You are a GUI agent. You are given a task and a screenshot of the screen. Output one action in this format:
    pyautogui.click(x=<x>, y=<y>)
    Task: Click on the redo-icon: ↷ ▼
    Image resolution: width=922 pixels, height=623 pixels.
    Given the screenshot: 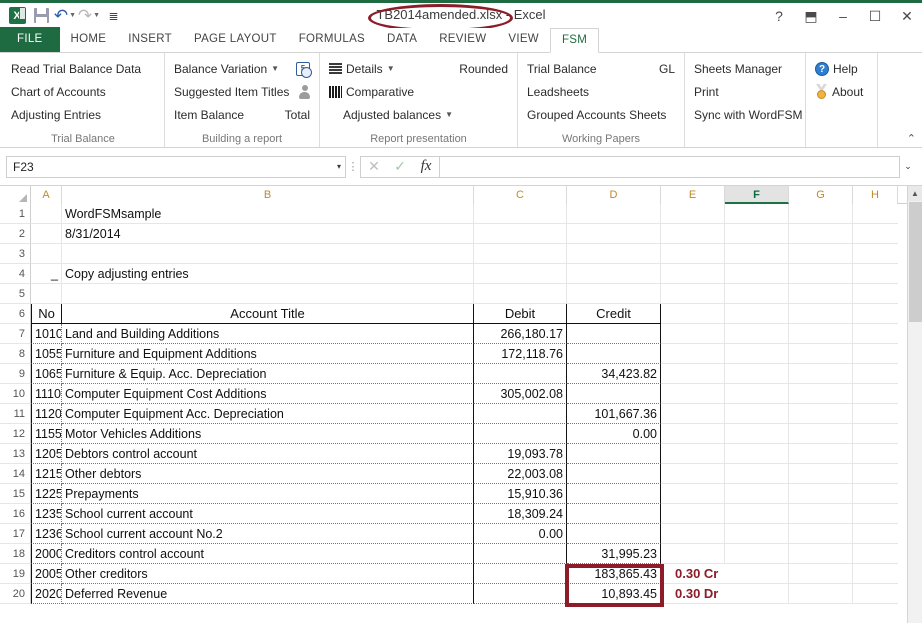 What is the action you would take?
    pyautogui.click(x=89, y=16)
    